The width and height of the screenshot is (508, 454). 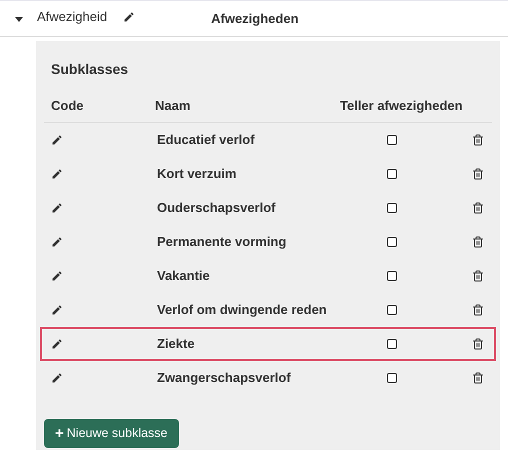 I want to click on subclass-row: Permanente vorming, so click(x=268, y=242).